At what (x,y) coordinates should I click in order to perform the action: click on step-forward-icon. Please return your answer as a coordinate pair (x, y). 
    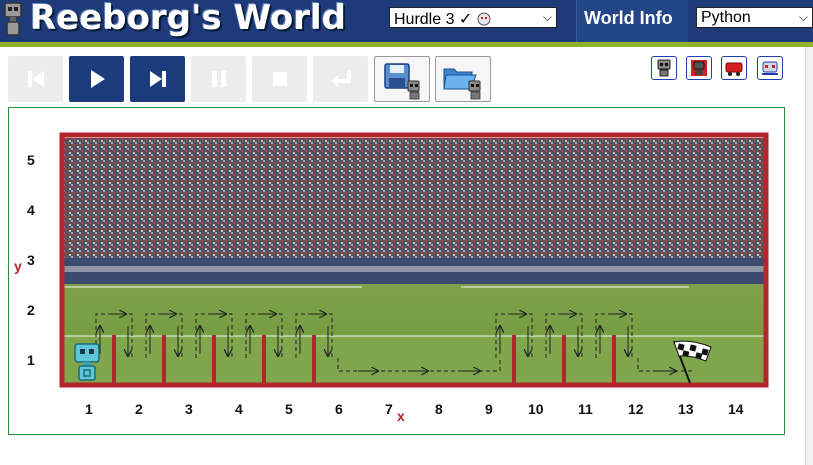
    Looking at the image, I should click on (157, 79).